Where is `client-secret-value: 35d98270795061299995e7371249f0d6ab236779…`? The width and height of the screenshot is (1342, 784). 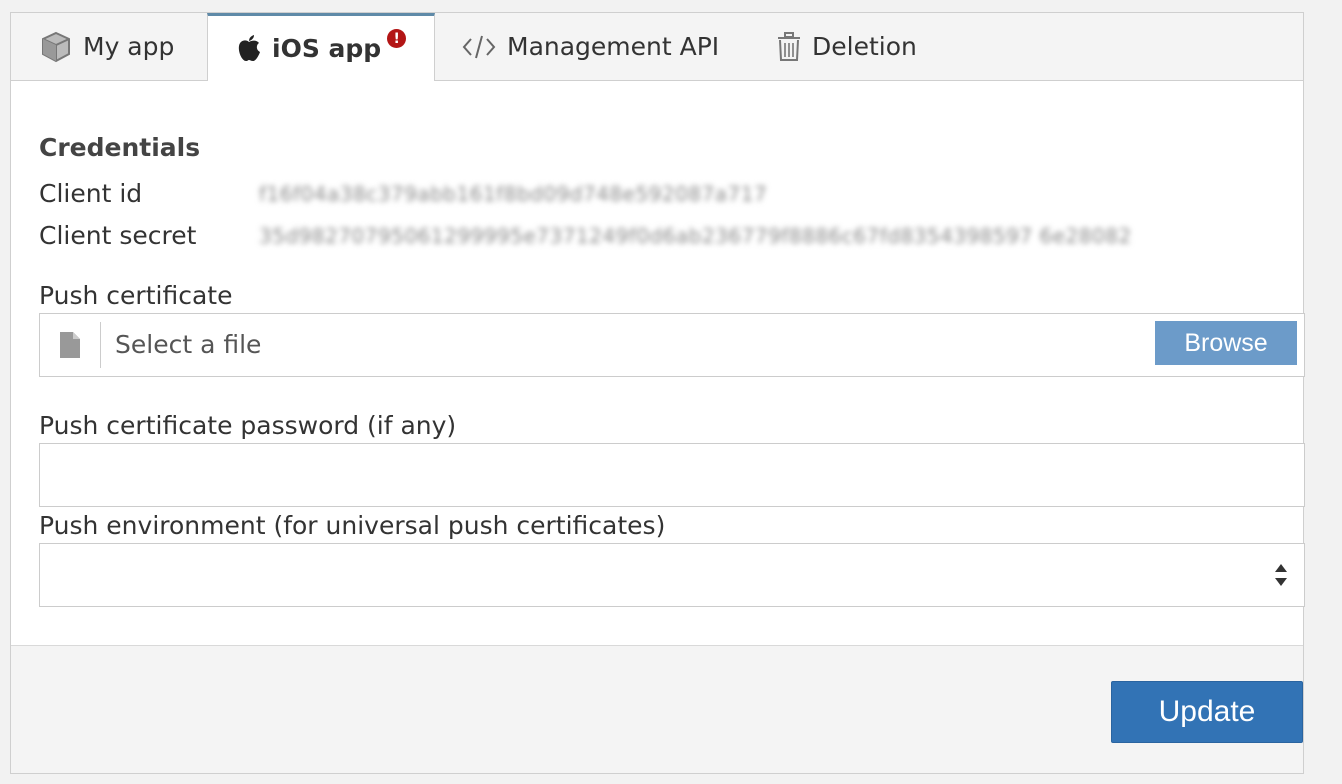
client-secret-value: 35d98270795061299995e7371249f0d6ab236779… is located at coordinates (695, 236).